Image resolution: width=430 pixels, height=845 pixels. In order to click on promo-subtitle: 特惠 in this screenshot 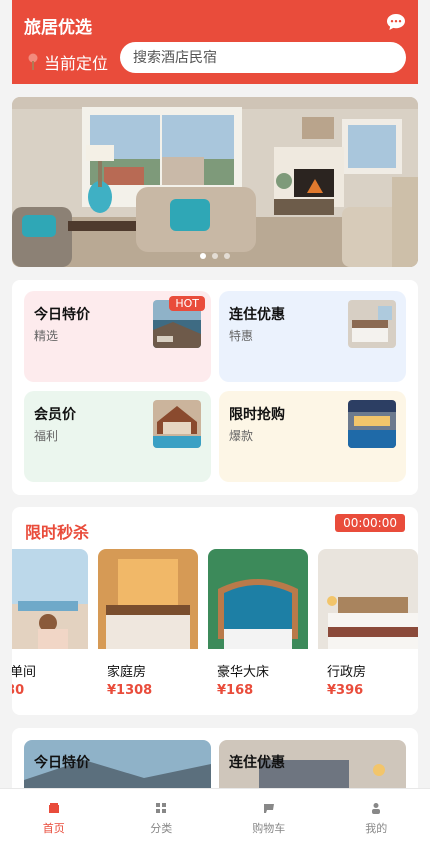, I will do `click(241, 335)`.